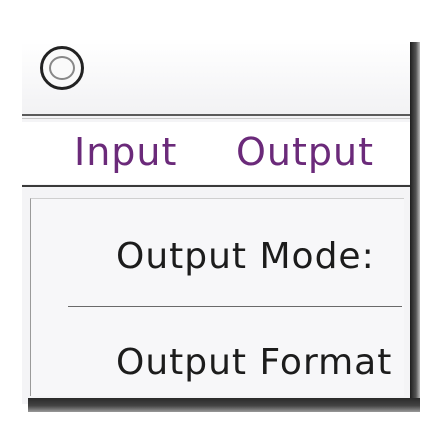  I want to click on window-bottom-shadow, so click(224, 405).